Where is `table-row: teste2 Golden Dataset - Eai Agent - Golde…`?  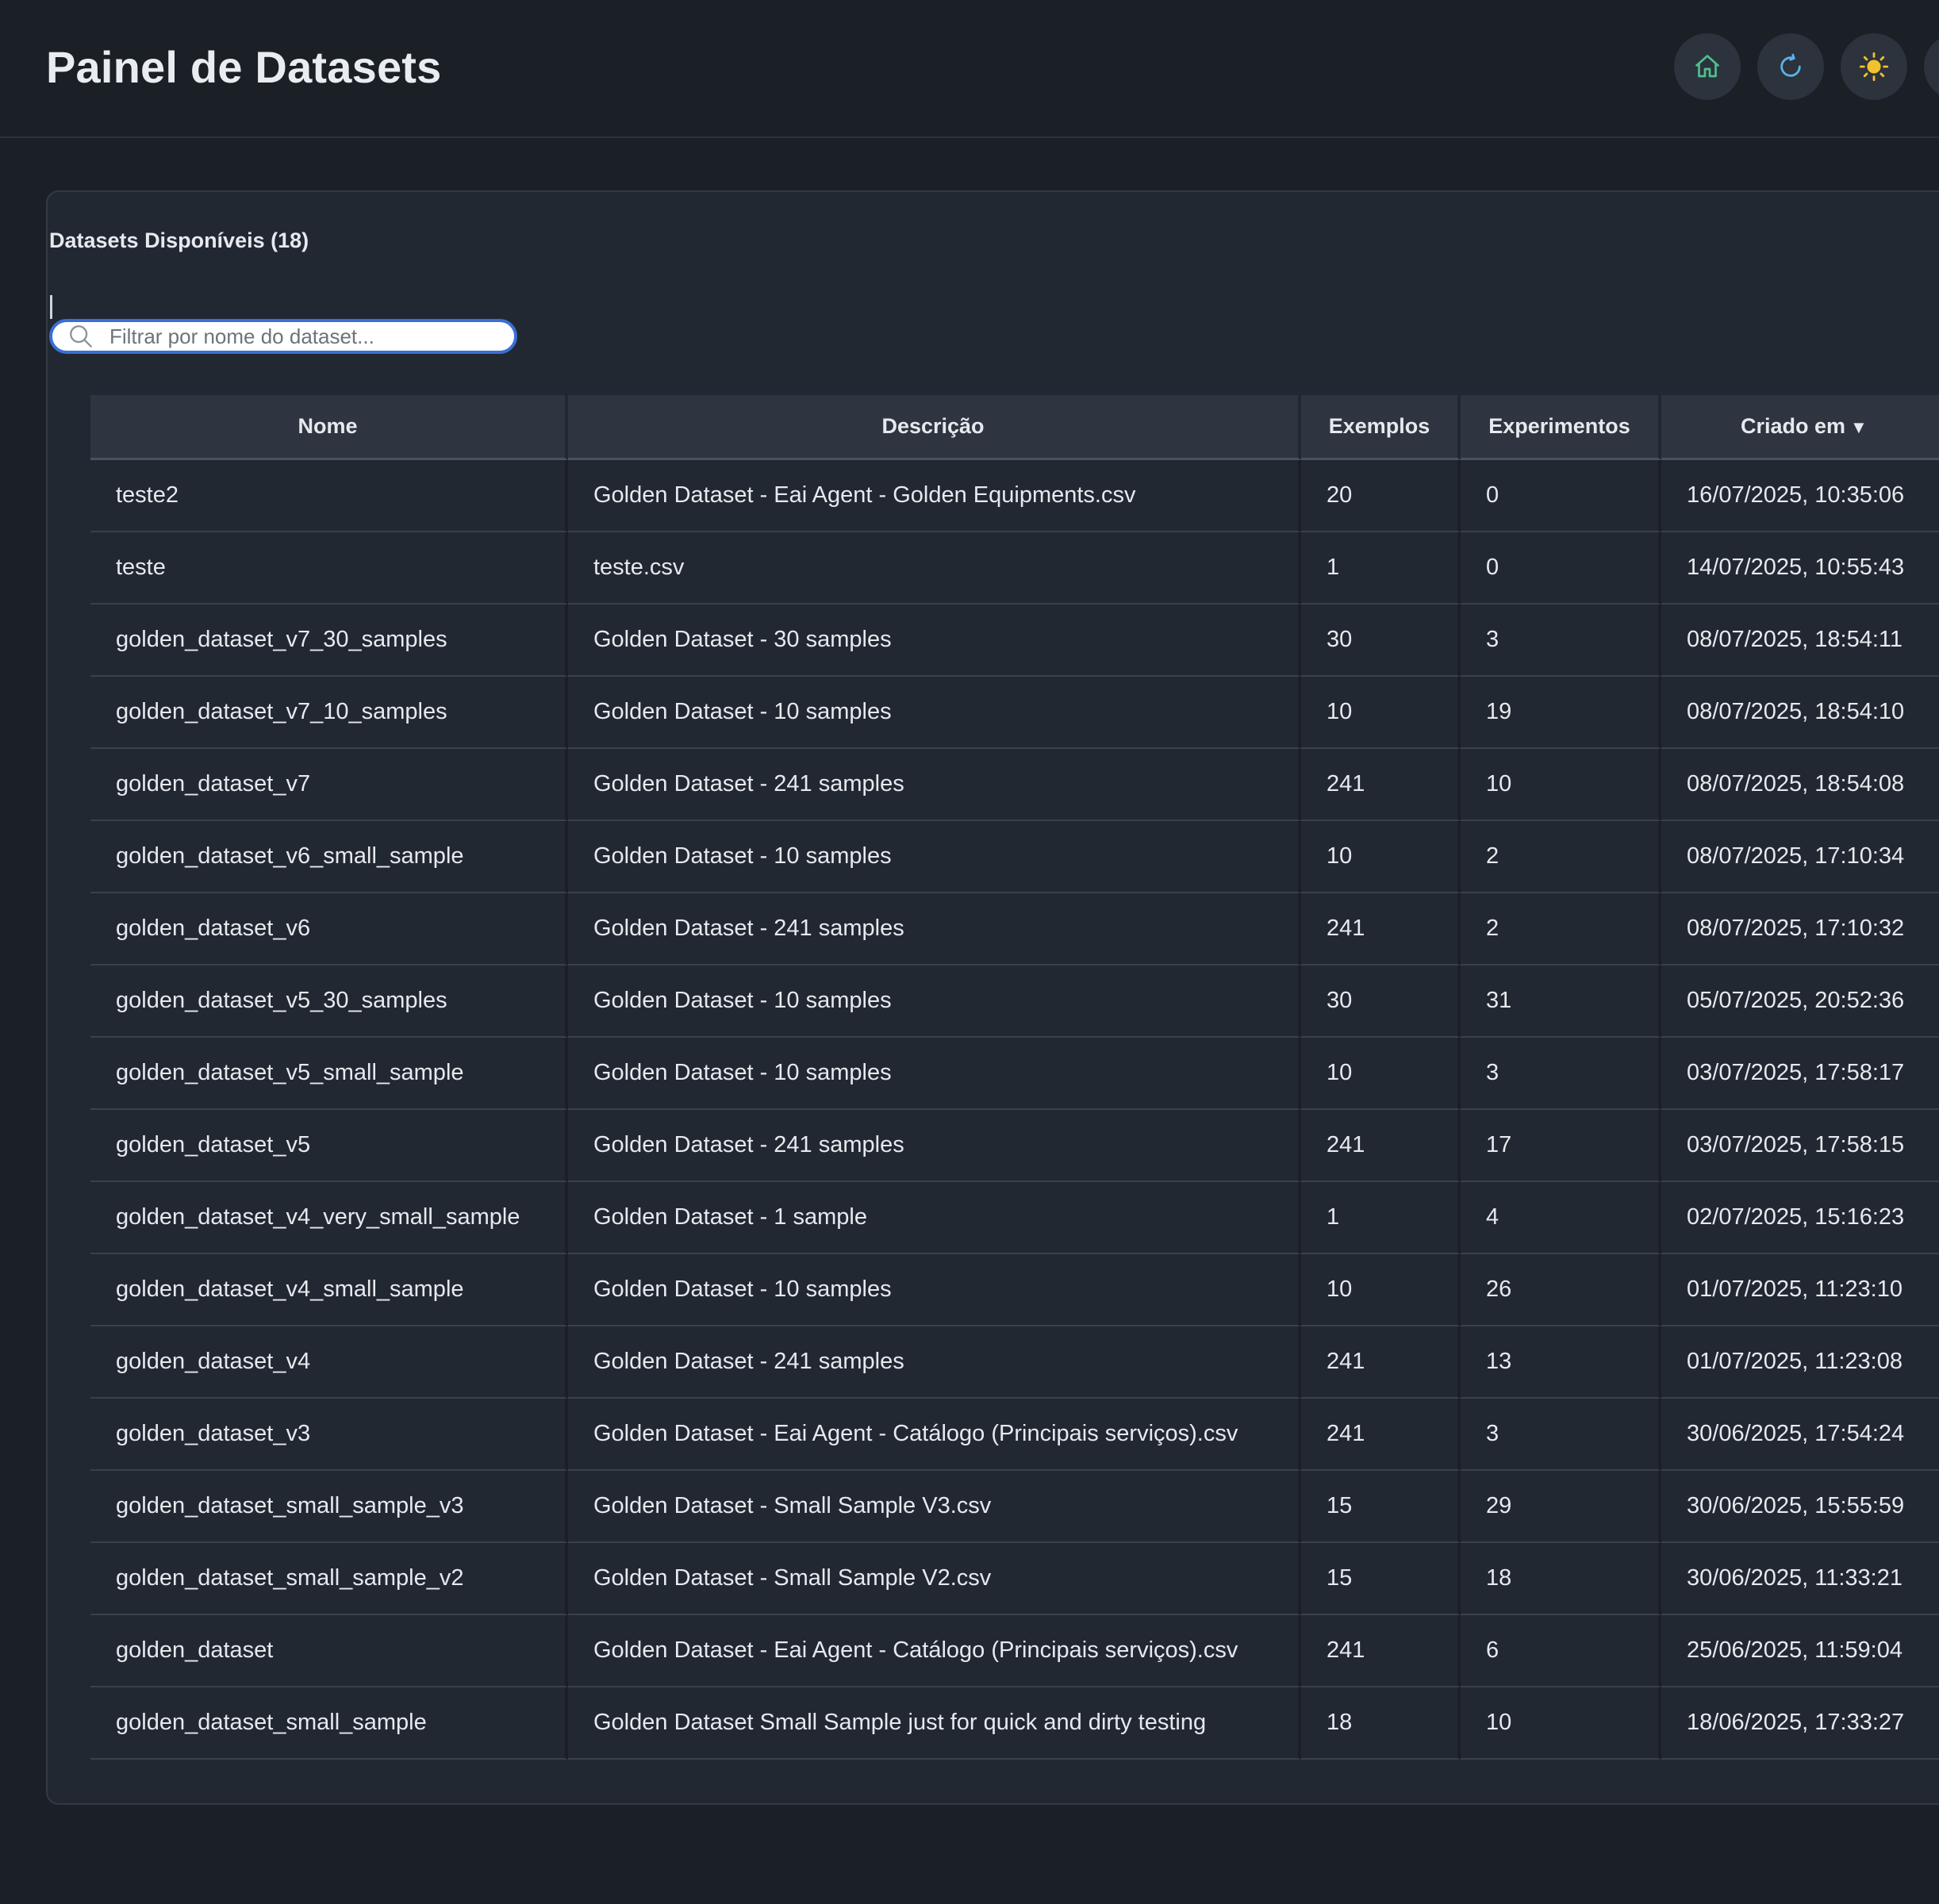
table-row: teste2 Golden Dataset - Eai Agent - Golde… is located at coordinates (1014, 496).